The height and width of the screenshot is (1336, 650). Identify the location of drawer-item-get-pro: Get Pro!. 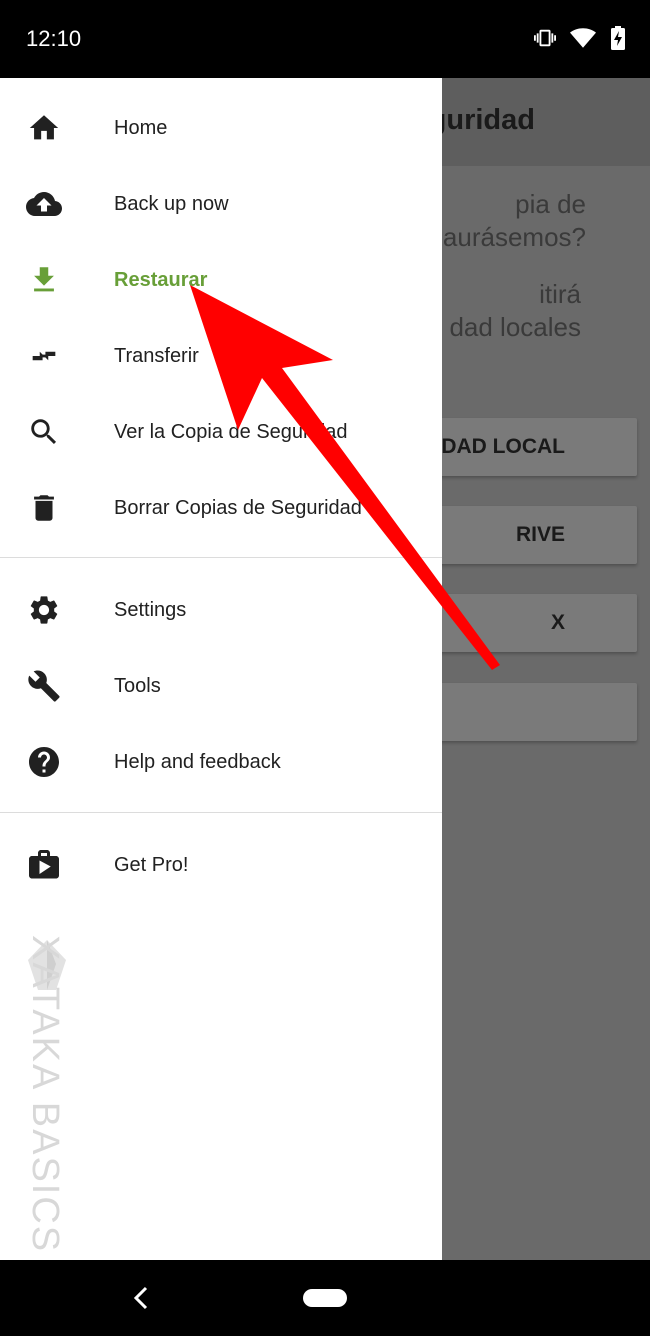
(221, 865).